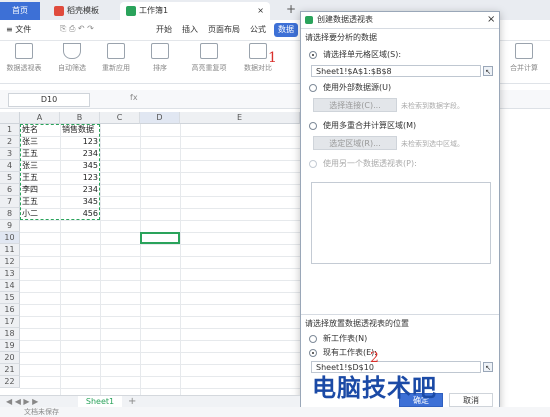  What do you see at coordinates (401, 223) in the screenshot?
I see `pivot-list-box` at bounding box center [401, 223].